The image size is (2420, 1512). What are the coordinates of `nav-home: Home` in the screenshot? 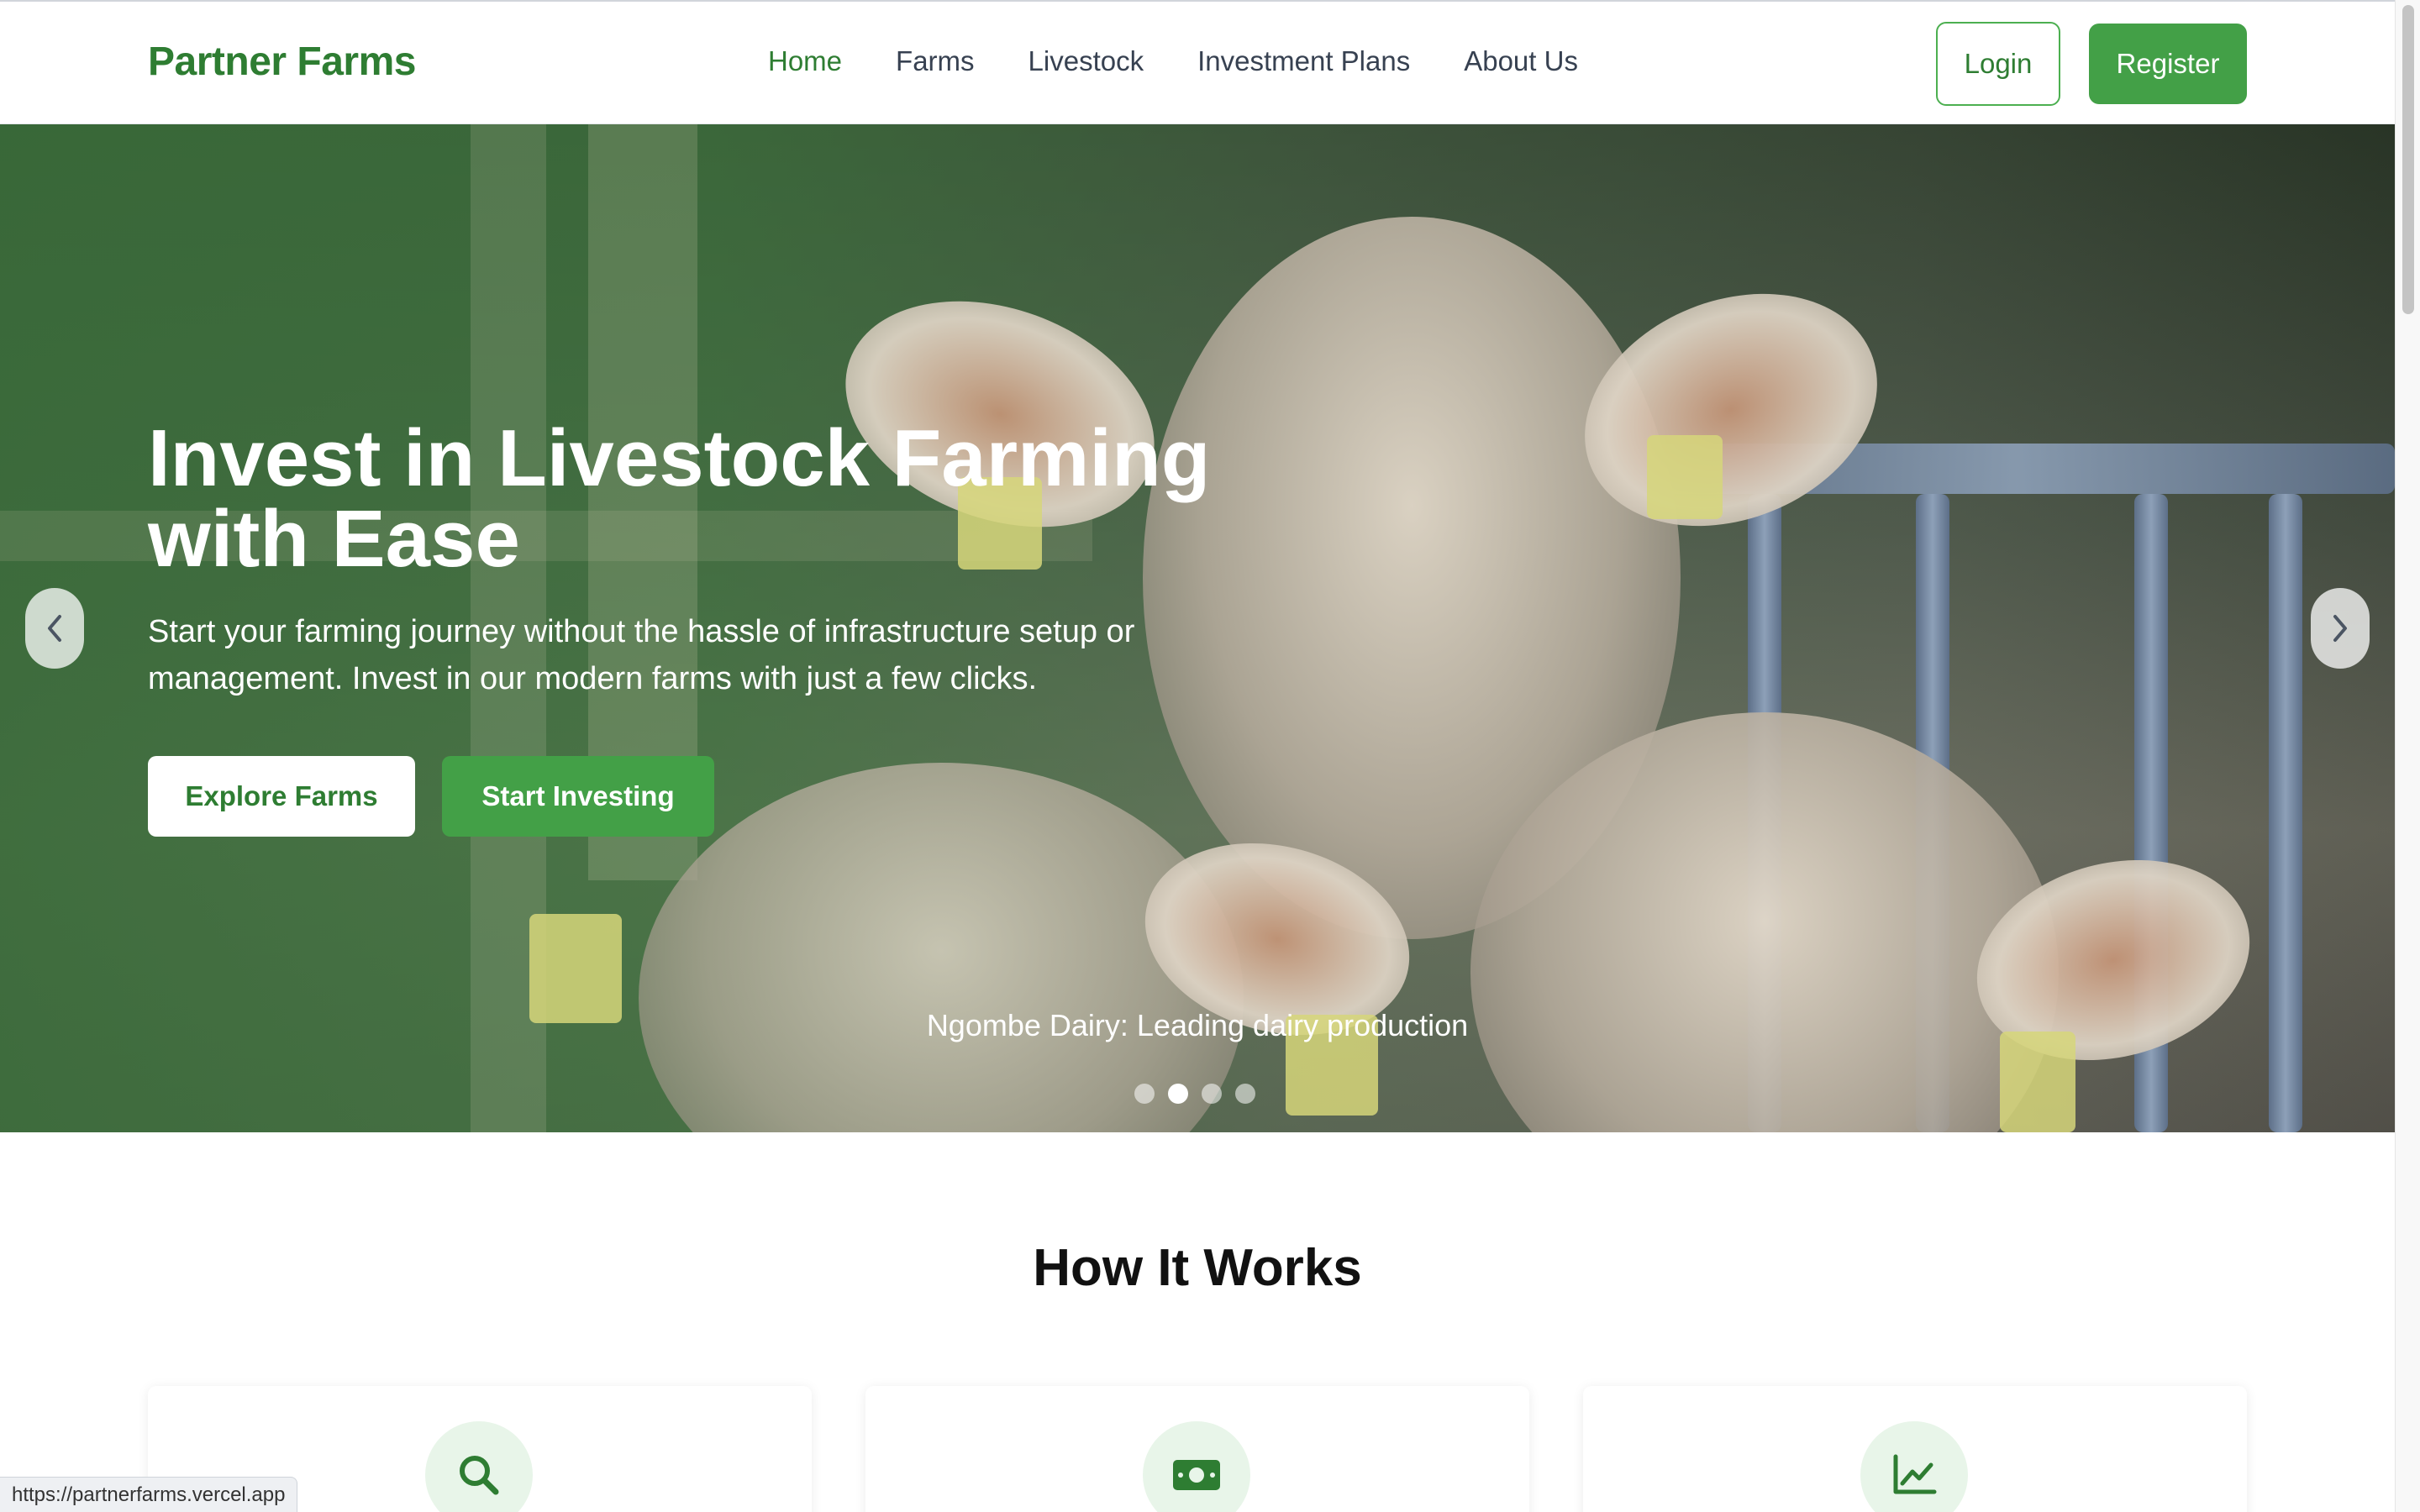 It's located at (805, 61).